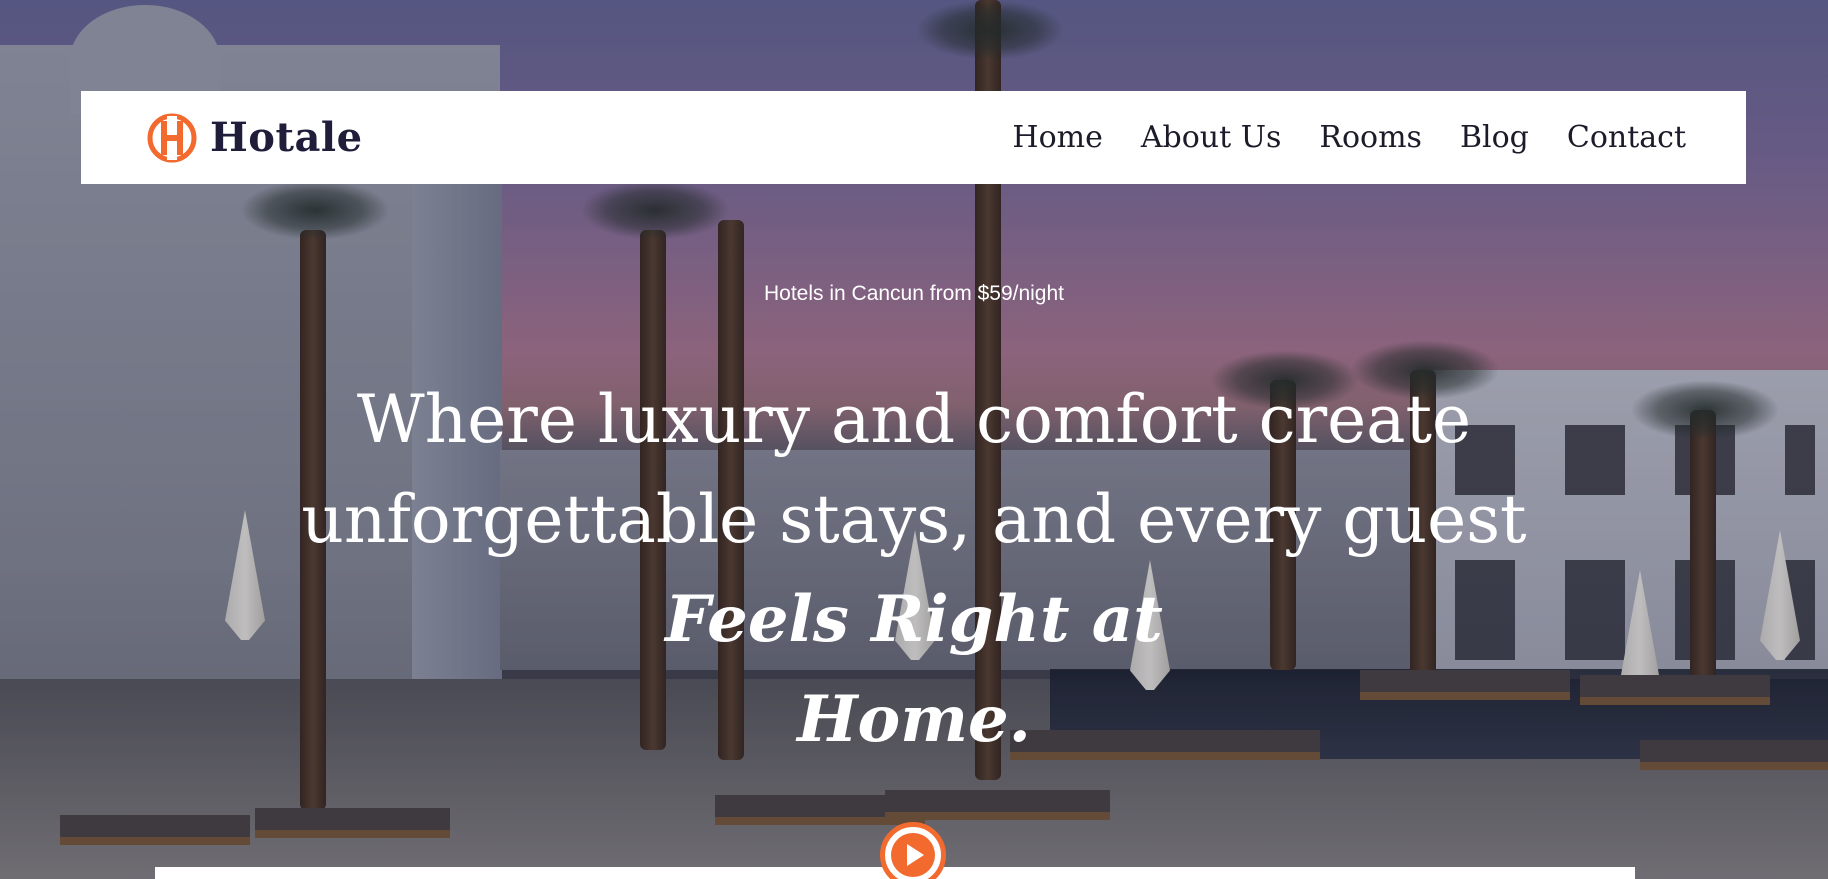 This screenshot has height=879, width=1828. I want to click on hero-headline-line: unforgettable stays, and every guest, so click(914, 519).